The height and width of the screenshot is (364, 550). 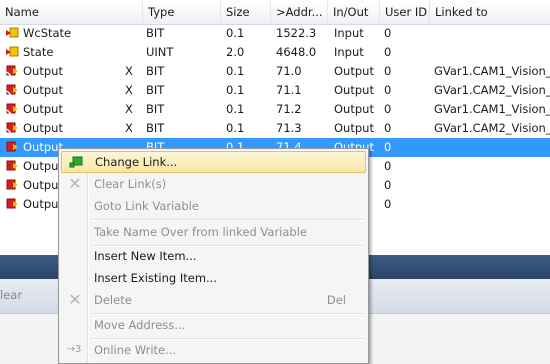 I want to click on cell-linked-to: GVar1.CAM2_Vision_E, so click(x=492, y=128).